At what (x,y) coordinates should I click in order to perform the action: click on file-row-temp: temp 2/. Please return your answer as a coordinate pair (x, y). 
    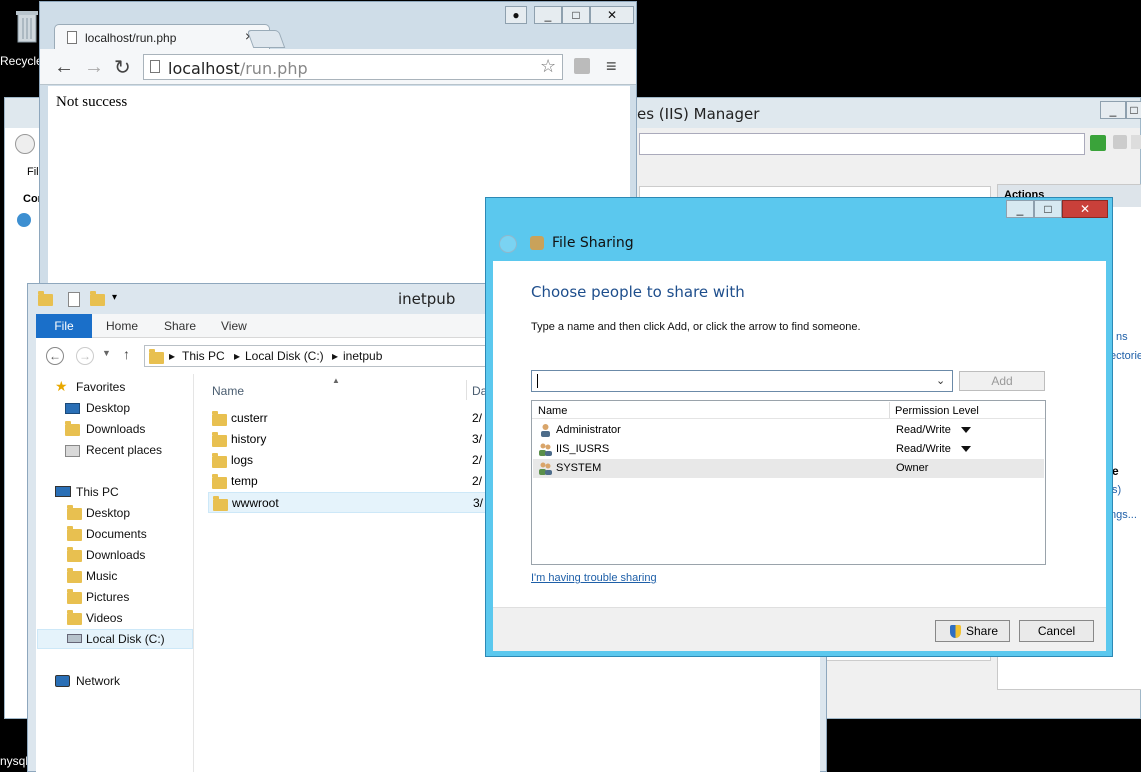
    Looking at the image, I should click on (348, 481).